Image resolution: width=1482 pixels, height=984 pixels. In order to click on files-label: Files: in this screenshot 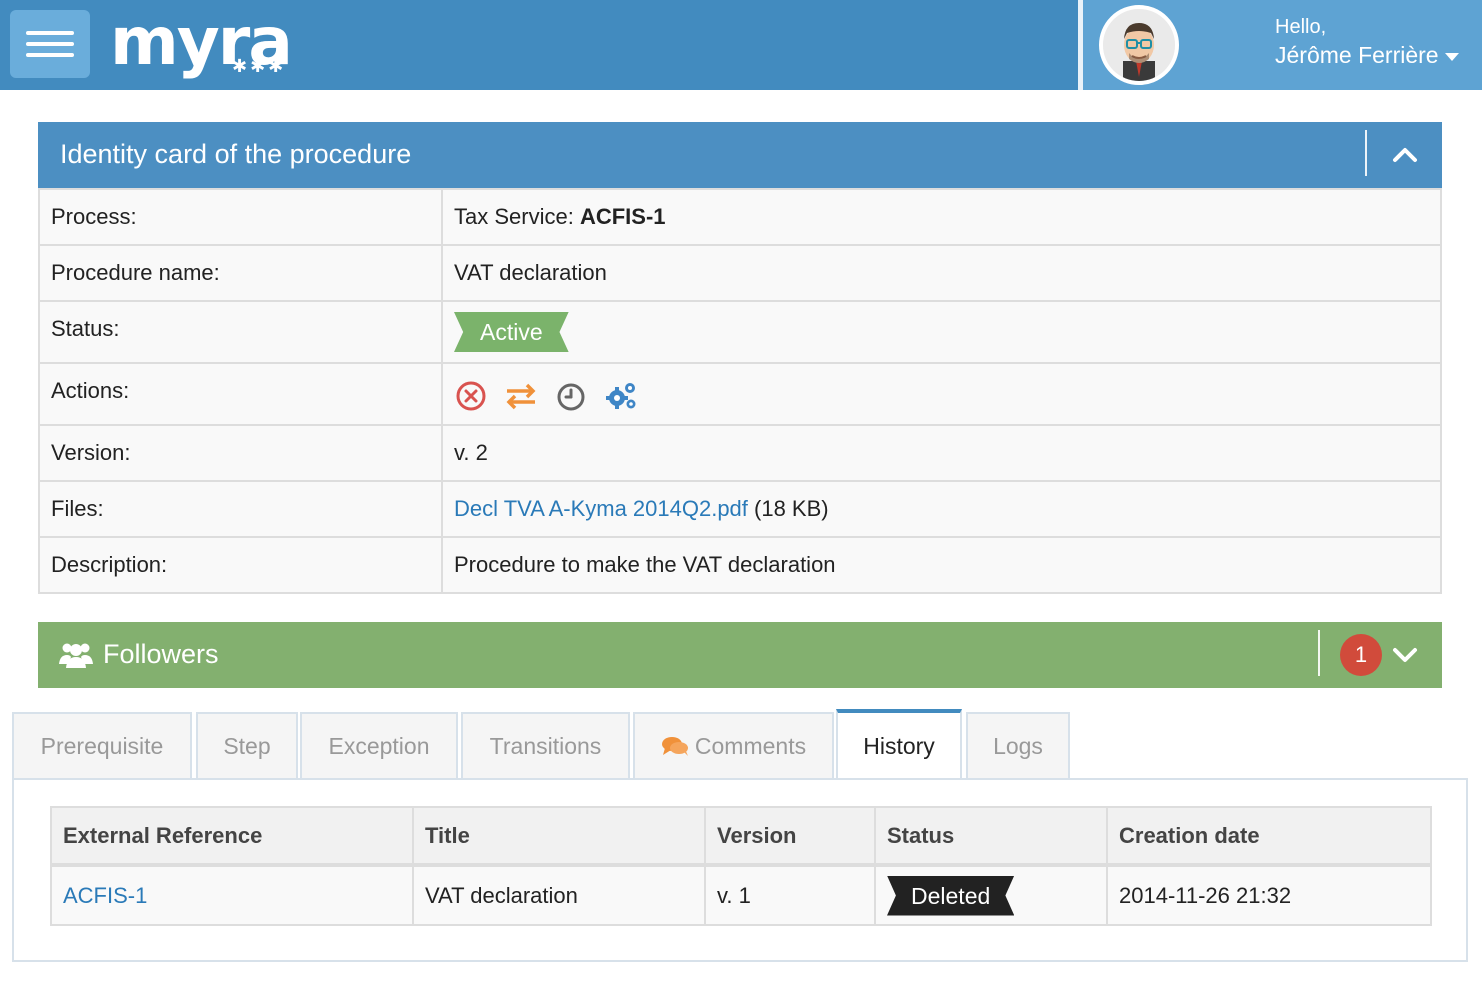, I will do `click(240, 509)`.